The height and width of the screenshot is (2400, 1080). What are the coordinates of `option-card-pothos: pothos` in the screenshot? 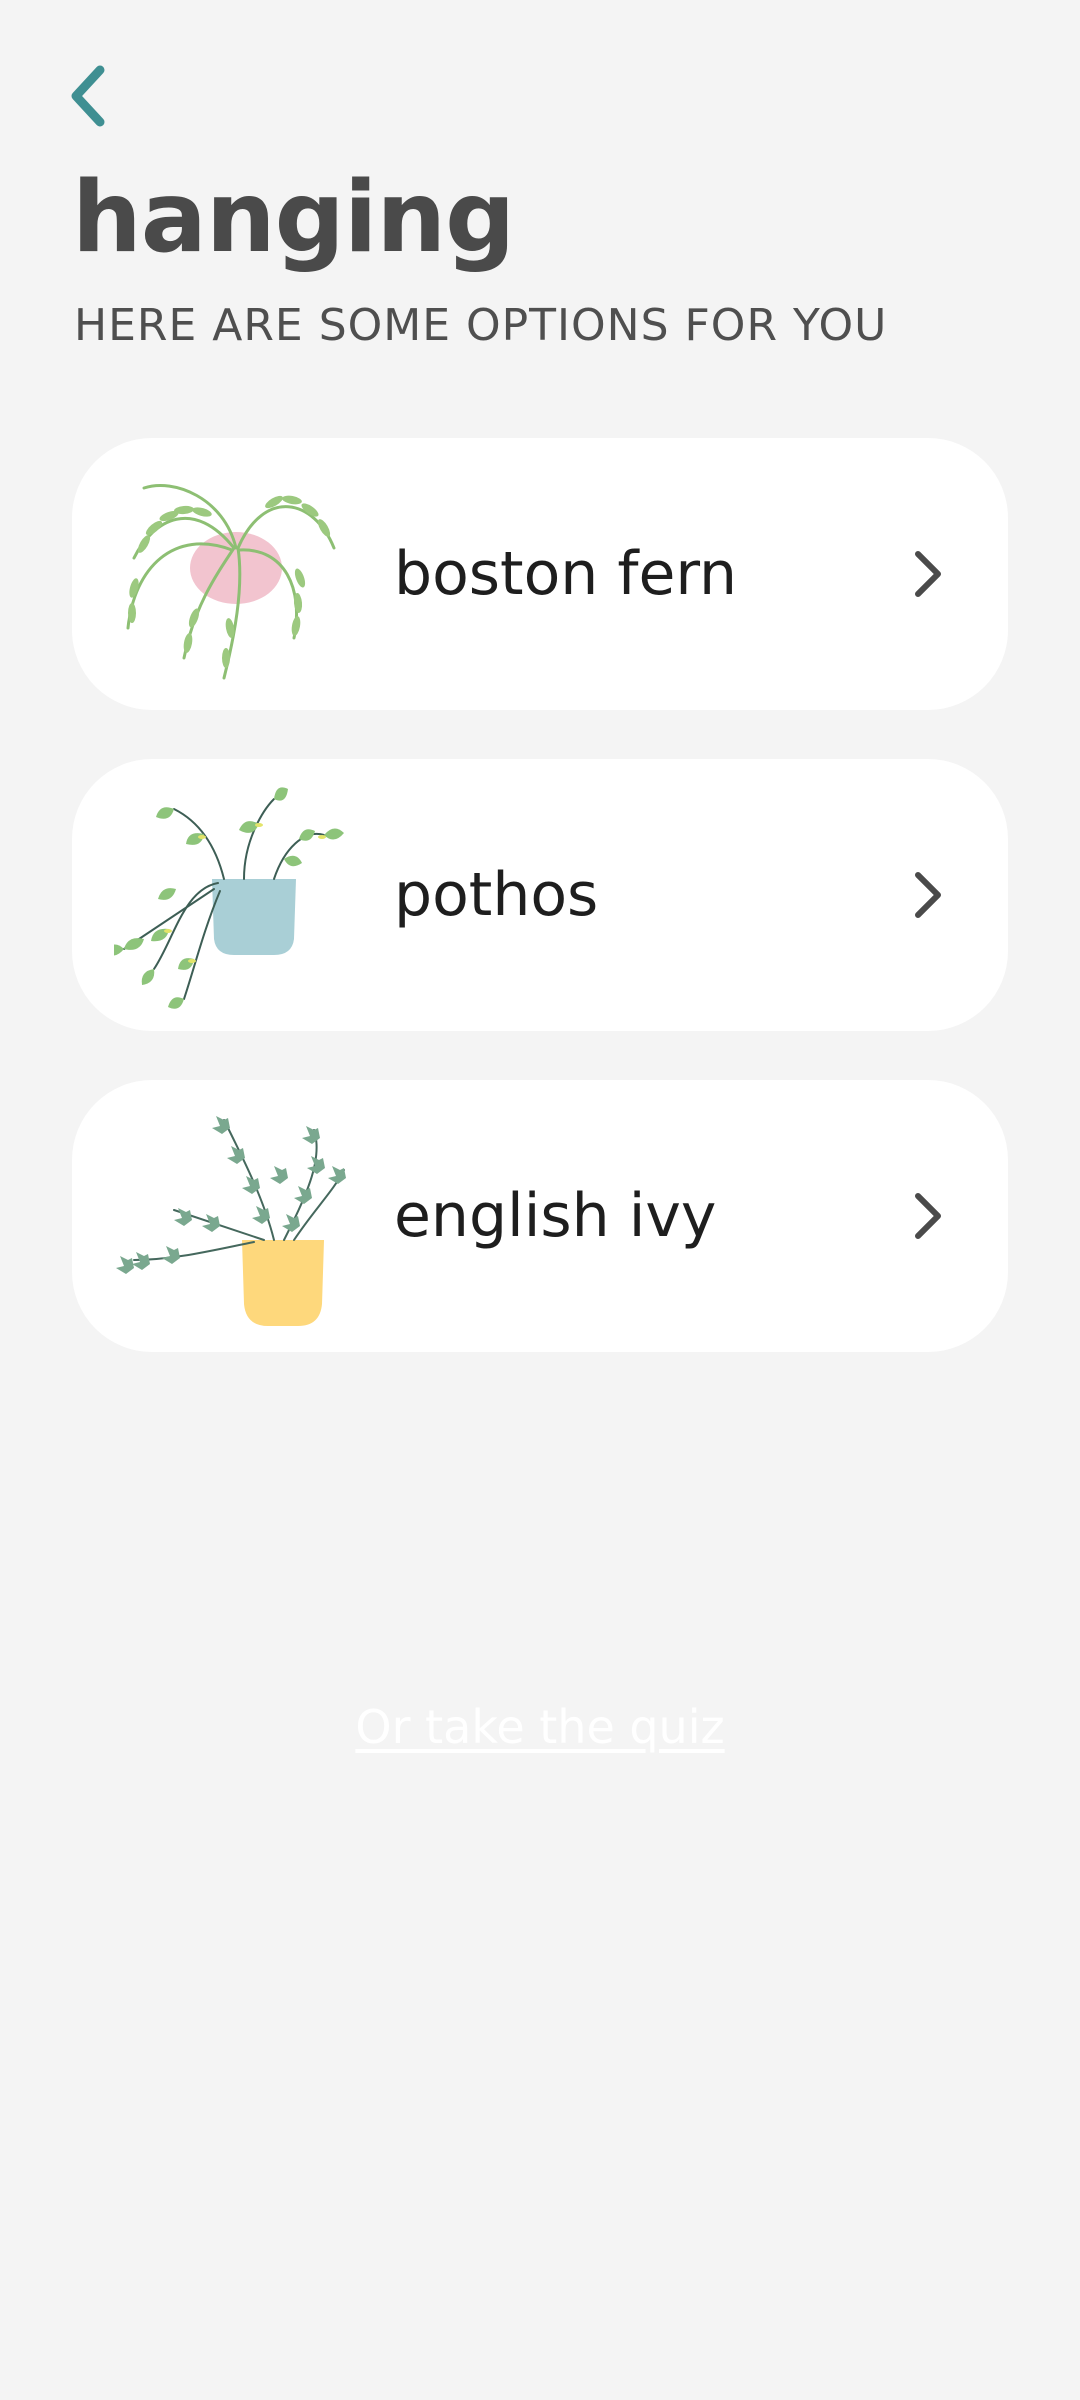 It's located at (540, 895).